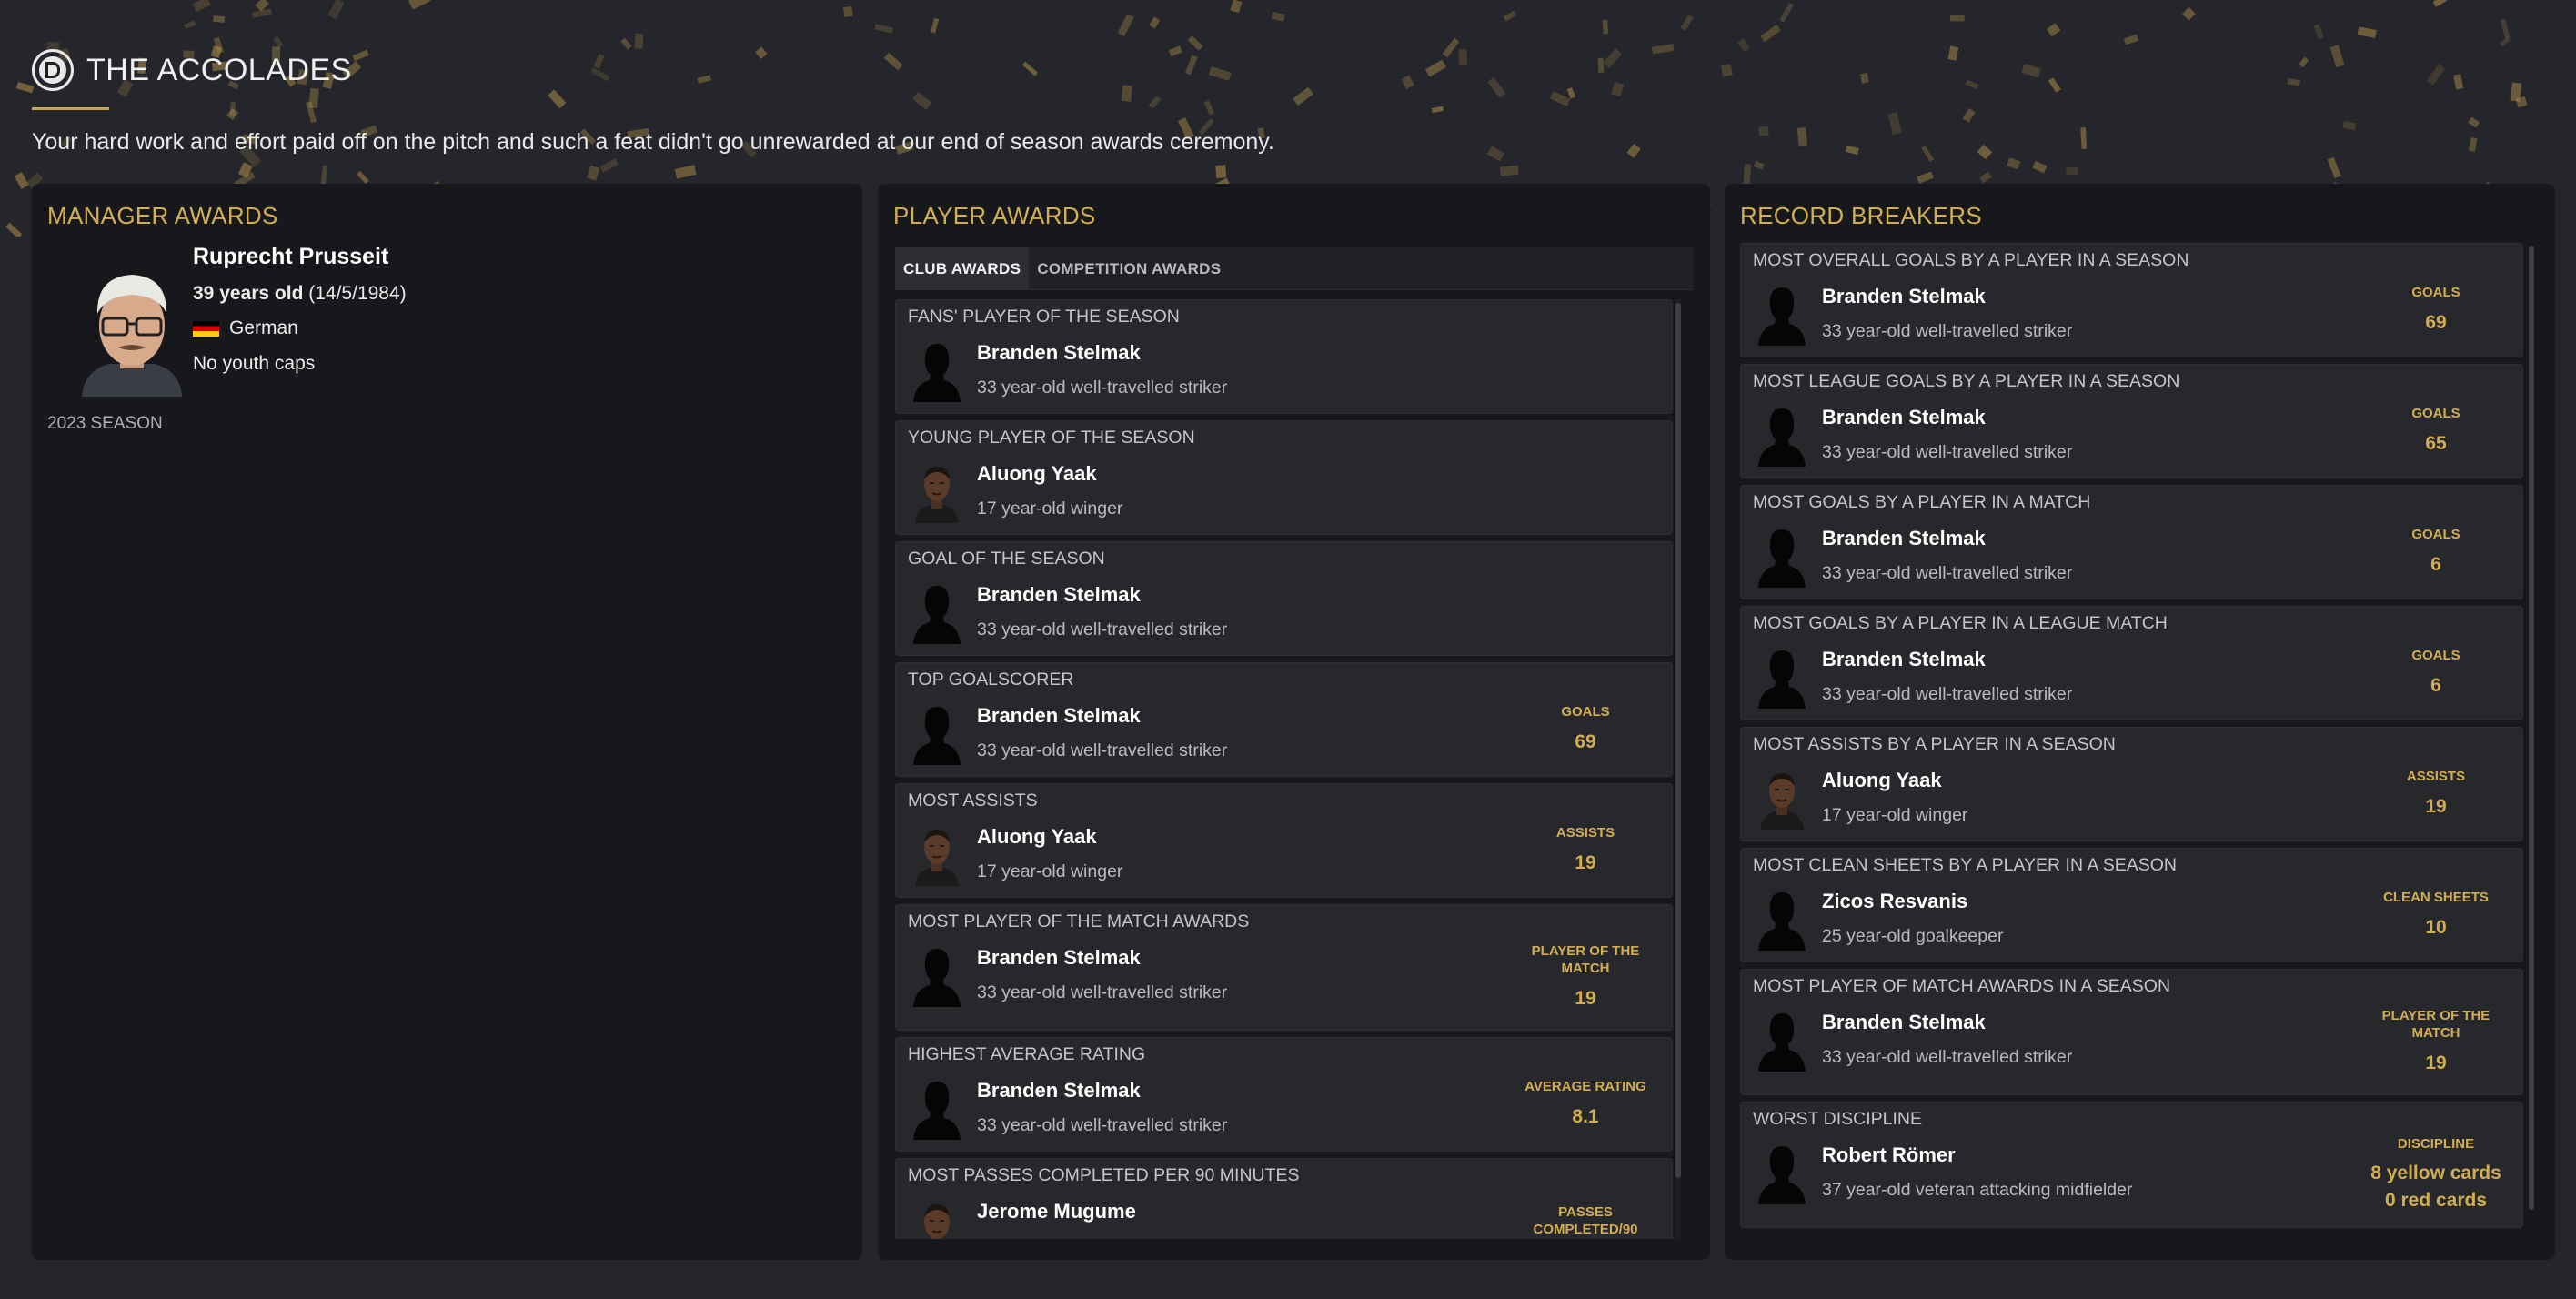 The height and width of the screenshot is (1299, 2576). I want to click on stat-value: 6, so click(2435, 564).